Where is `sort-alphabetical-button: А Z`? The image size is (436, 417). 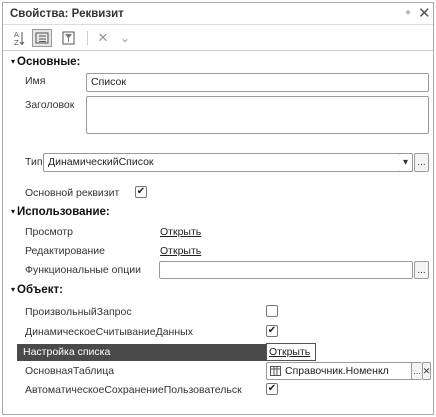 sort-alphabetical-button: А Z is located at coordinates (19, 38).